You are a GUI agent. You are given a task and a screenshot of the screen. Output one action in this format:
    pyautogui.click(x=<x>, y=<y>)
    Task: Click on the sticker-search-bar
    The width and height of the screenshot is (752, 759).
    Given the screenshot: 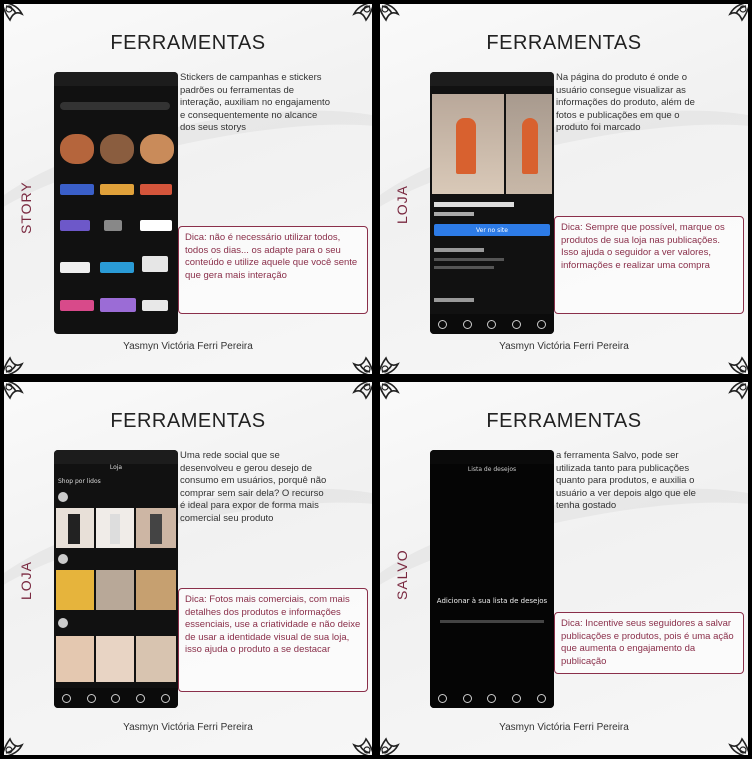 What is the action you would take?
    pyautogui.click(x=115, y=106)
    